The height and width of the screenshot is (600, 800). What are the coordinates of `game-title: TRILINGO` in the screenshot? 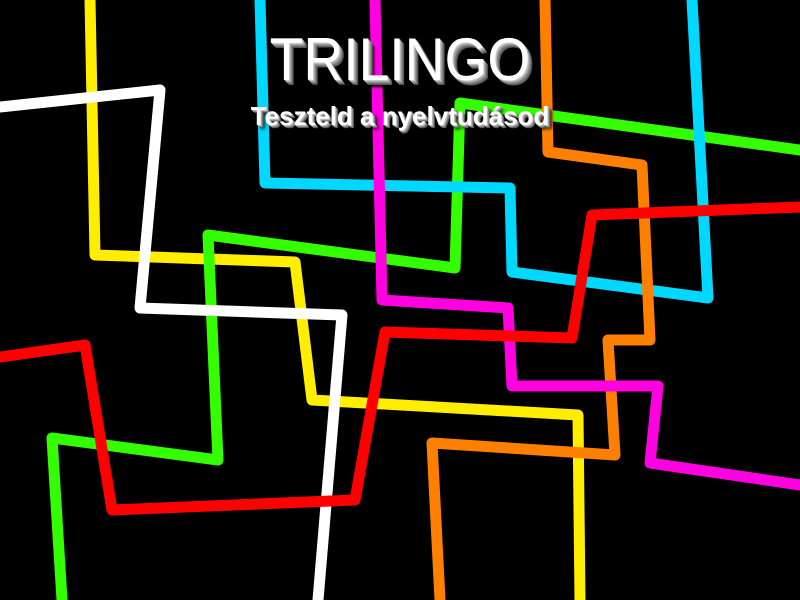 It's located at (400, 59).